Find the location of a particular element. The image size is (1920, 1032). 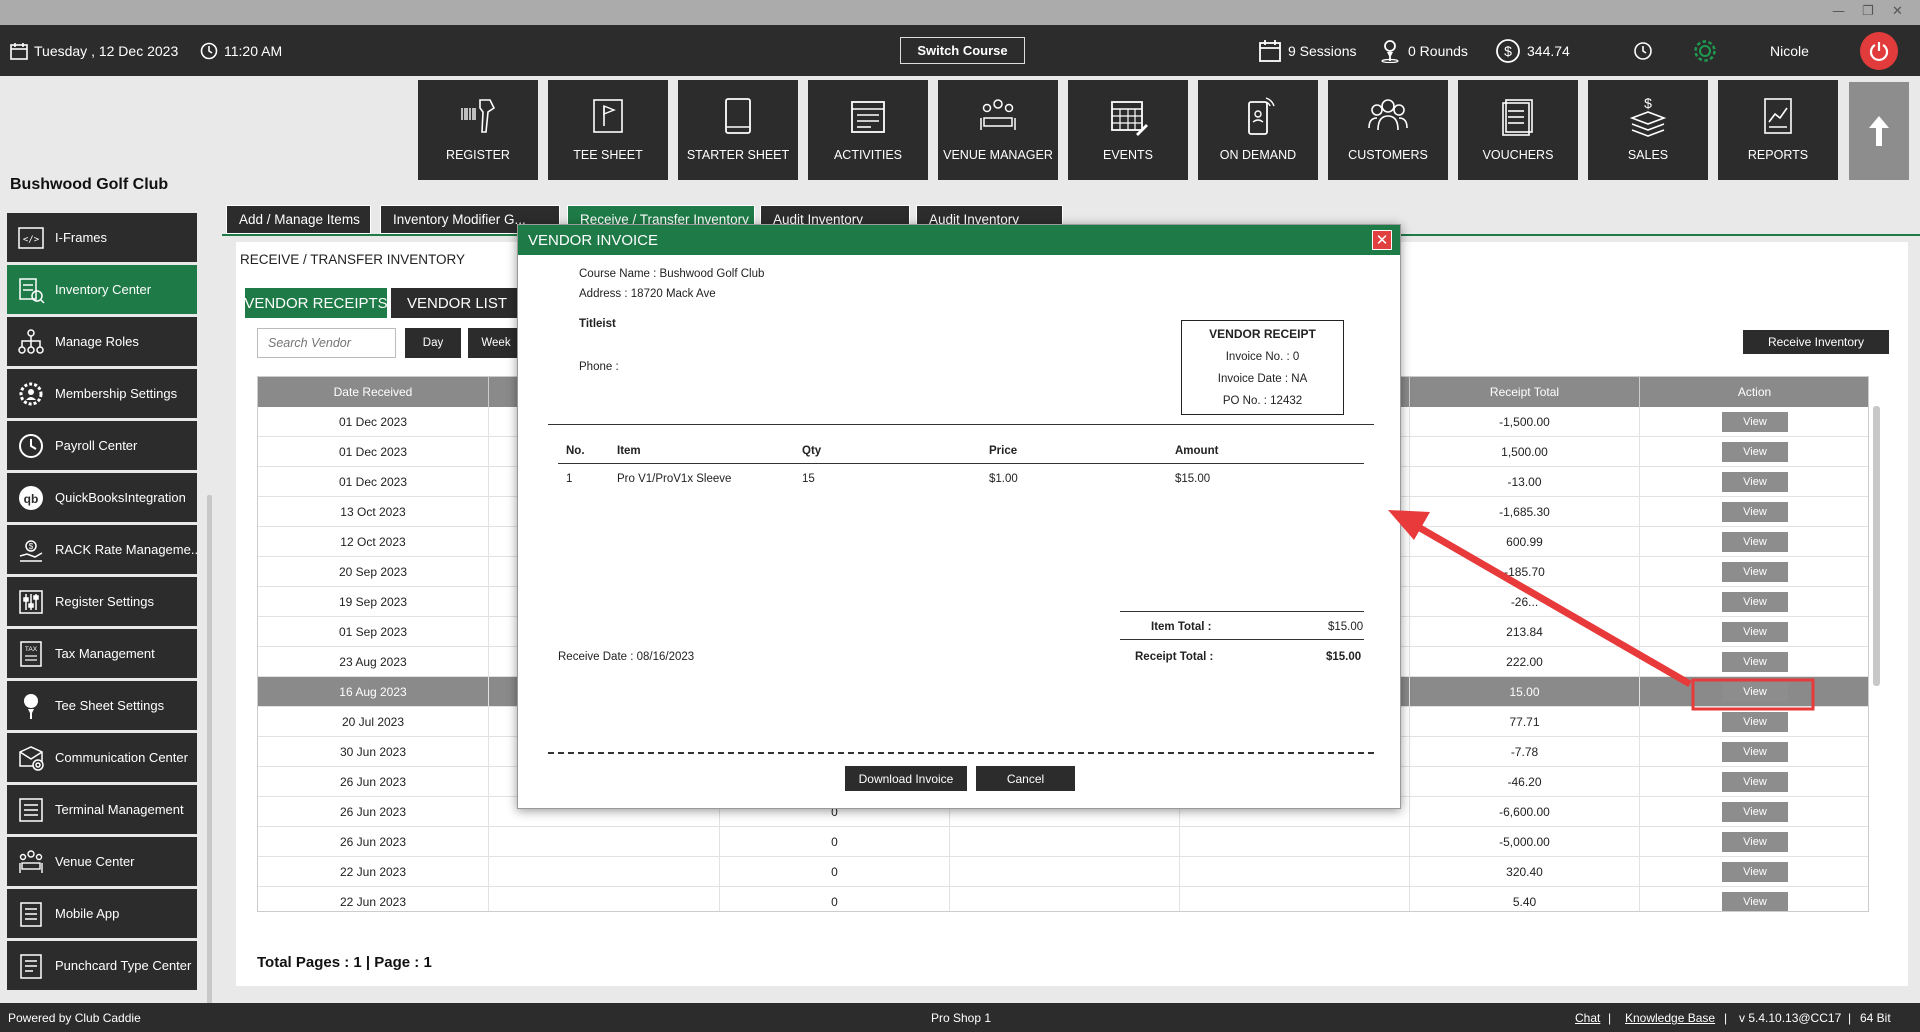

minimize-icon: — is located at coordinates (1838, 11).